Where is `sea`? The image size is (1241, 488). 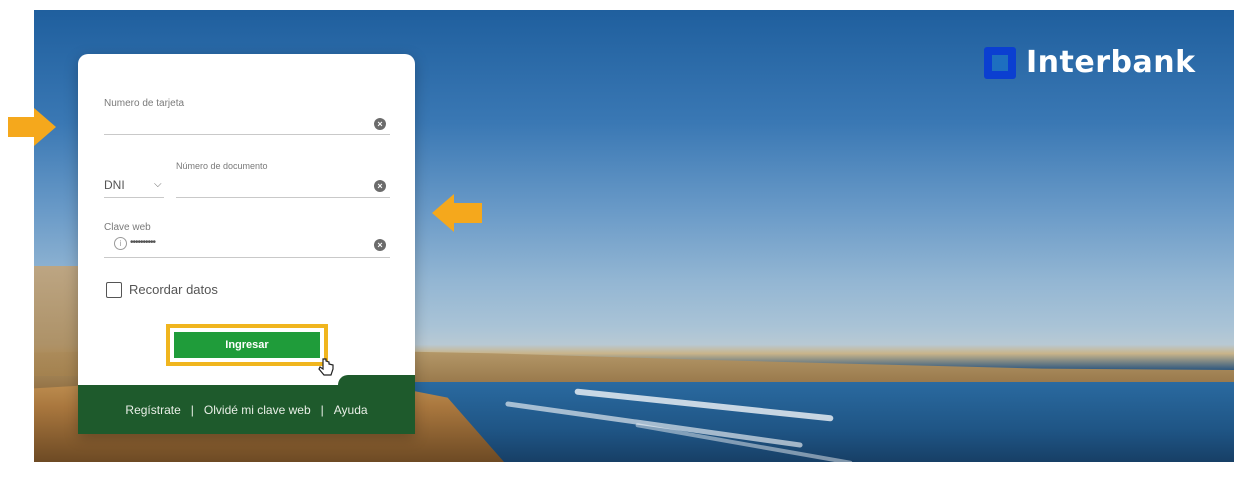 sea is located at coordinates (824, 422).